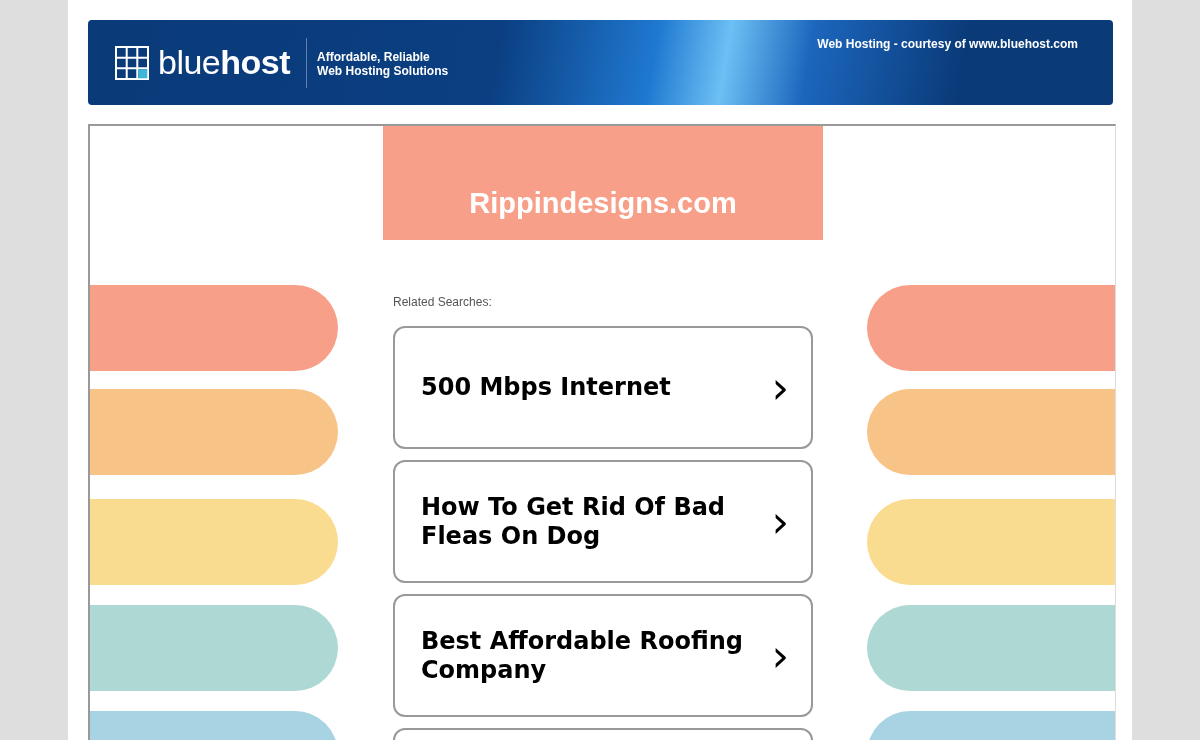 The width and height of the screenshot is (1200, 740). Describe the element at coordinates (224, 62) in the screenshot. I see `logo-wordmark: bluehost` at that location.